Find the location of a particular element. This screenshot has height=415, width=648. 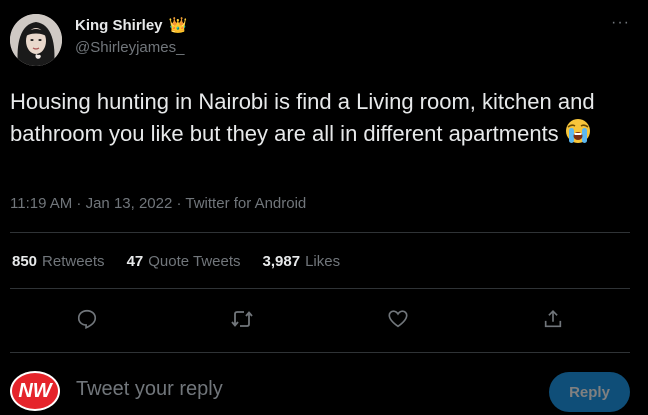

likes-stat: 3,987 Likes is located at coordinates (302, 261).